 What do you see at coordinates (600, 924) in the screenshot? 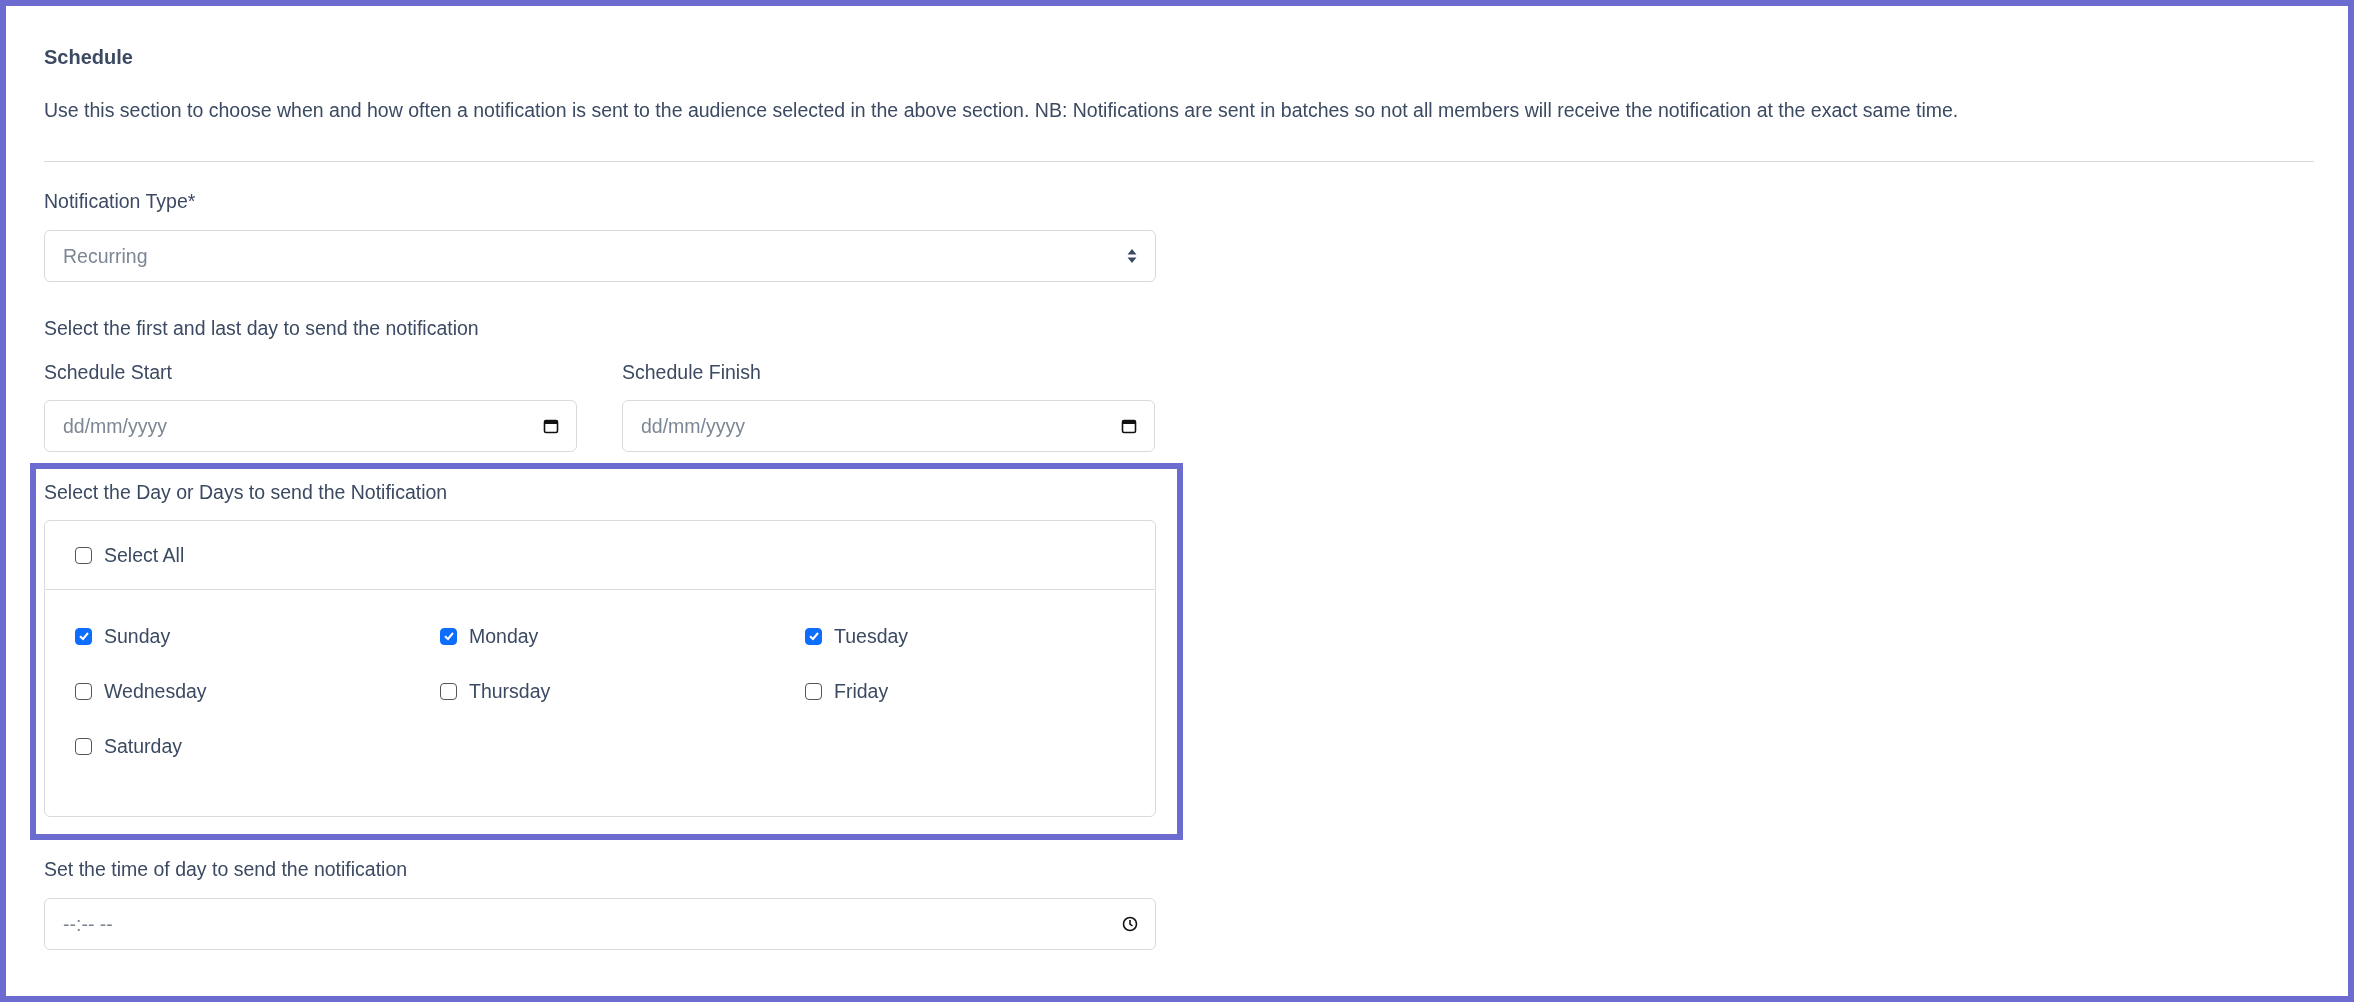
I see `time-field: --:-- --` at bounding box center [600, 924].